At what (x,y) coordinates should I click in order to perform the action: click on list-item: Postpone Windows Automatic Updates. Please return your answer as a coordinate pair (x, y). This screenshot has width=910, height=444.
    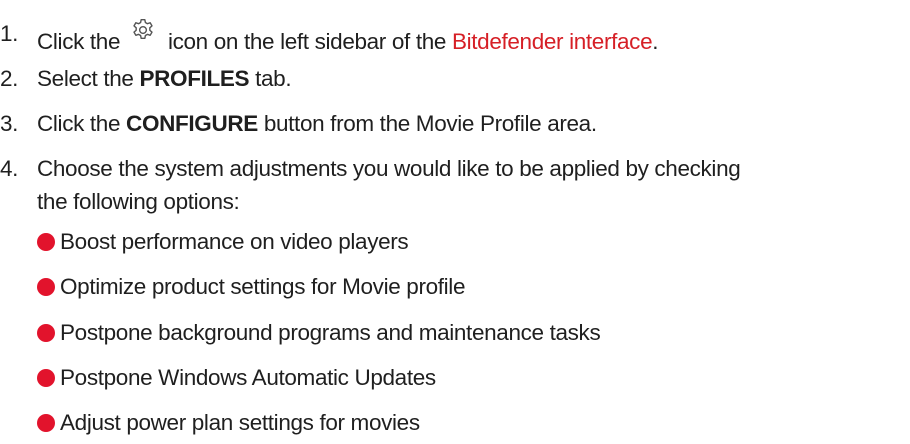
    Looking at the image, I should click on (236, 378).